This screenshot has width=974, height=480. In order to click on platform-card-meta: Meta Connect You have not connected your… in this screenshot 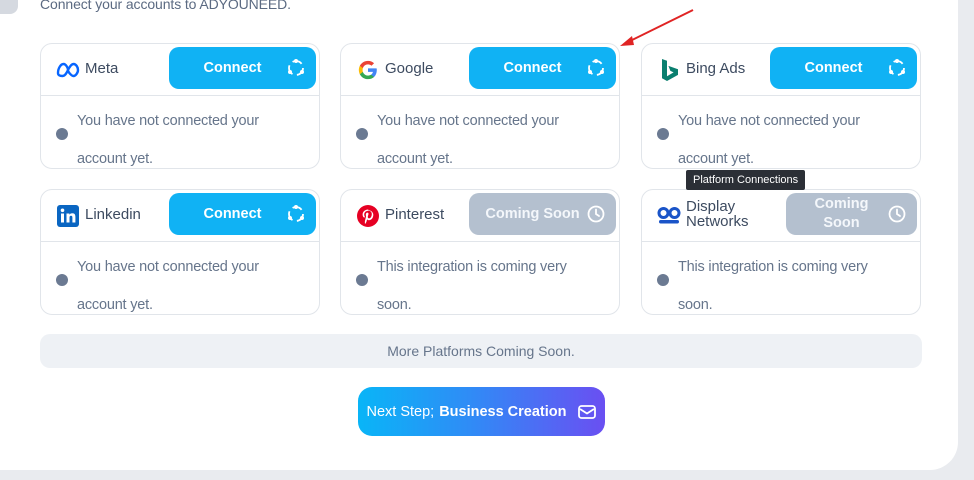, I will do `click(180, 106)`.